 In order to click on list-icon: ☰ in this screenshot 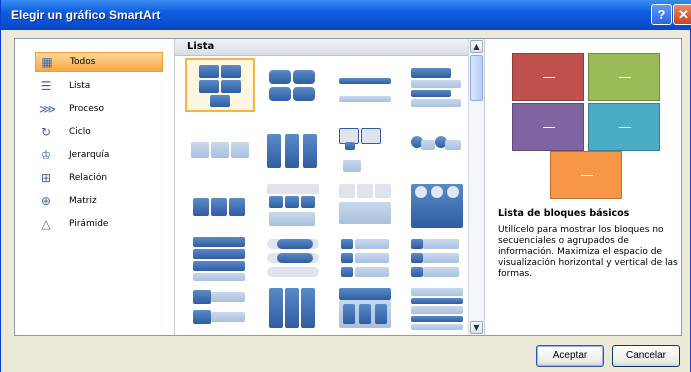, I will do `click(46, 86)`.